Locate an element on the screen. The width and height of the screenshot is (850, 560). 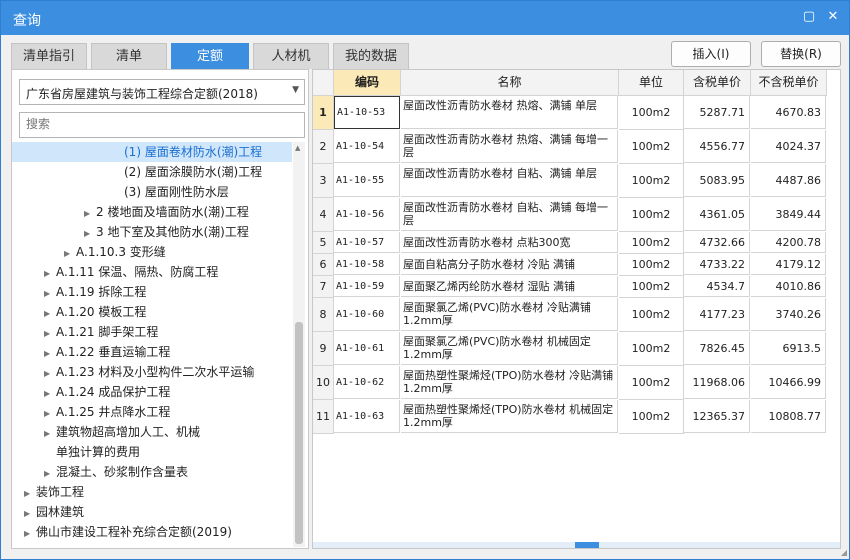
cell-price-notax: 6913.5 is located at coordinates (788, 348).